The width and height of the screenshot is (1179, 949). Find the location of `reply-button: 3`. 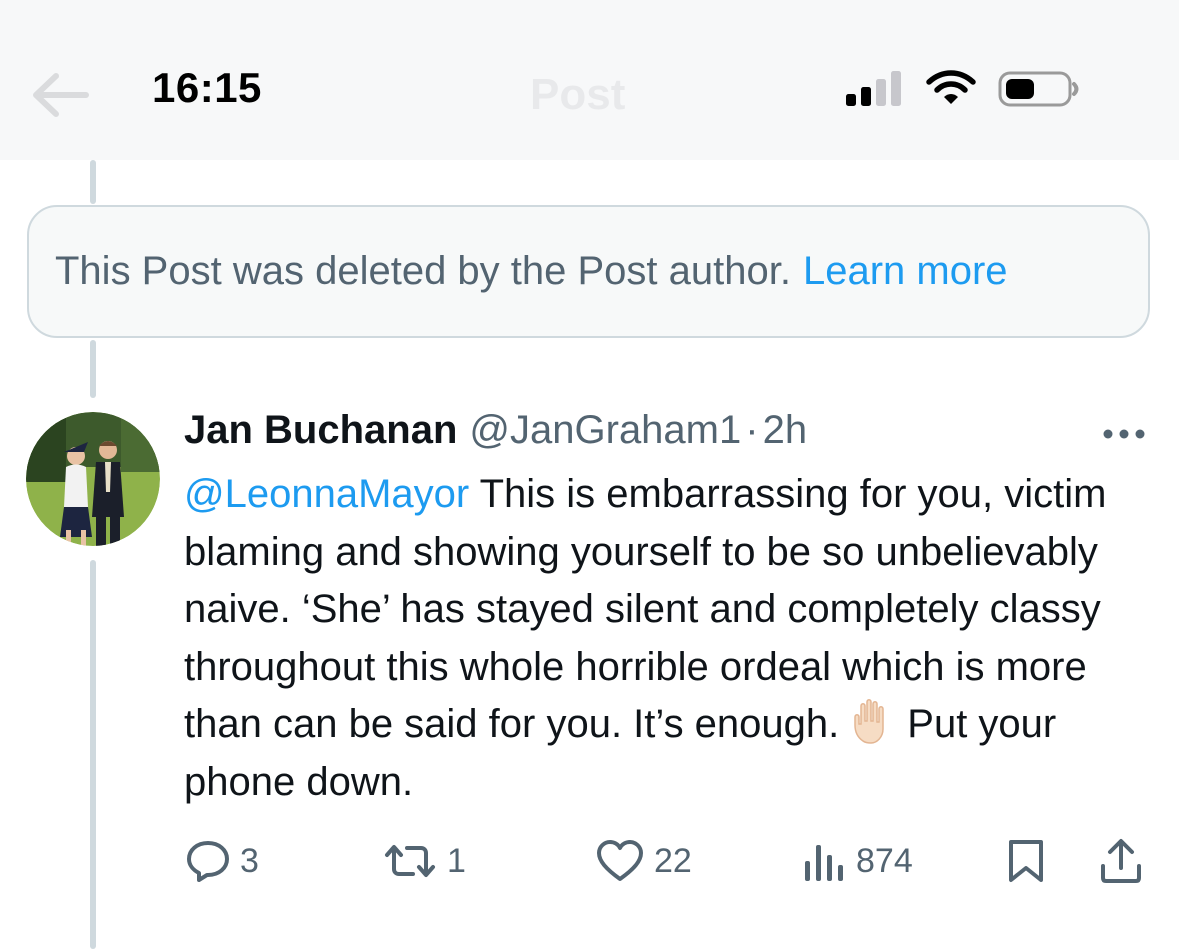

reply-button: 3 is located at coordinates (222, 861).